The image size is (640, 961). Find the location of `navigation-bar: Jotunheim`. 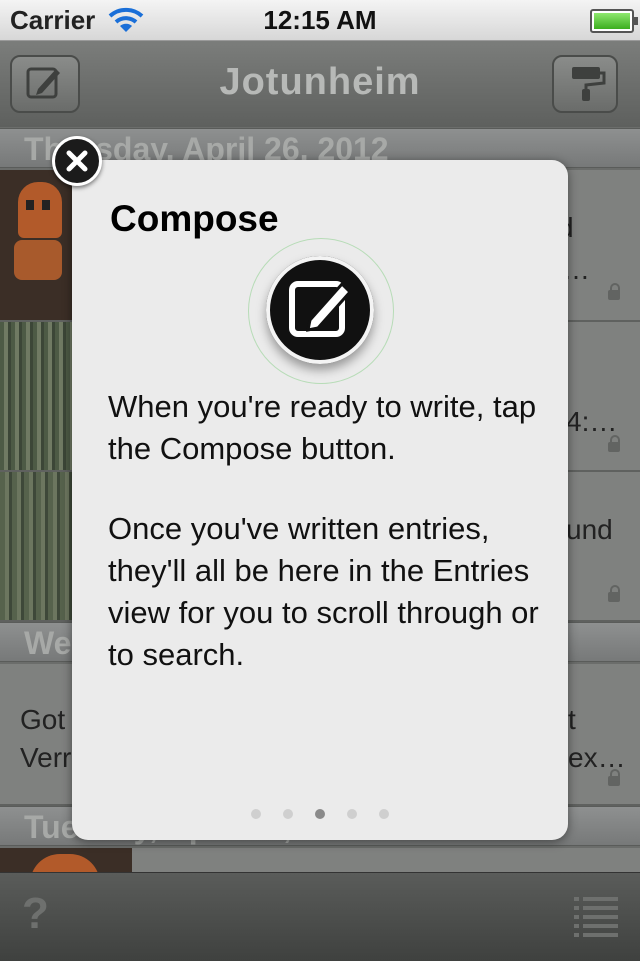

navigation-bar: Jotunheim is located at coordinates (320, 84).